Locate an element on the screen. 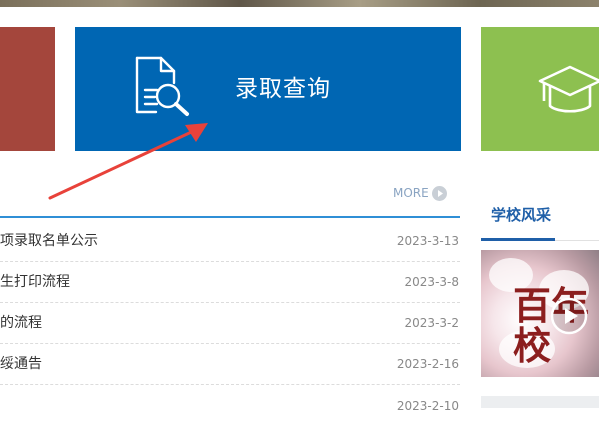  news-list-item: 生打印流程 2023-3-8 is located at coordinates (230, 282).